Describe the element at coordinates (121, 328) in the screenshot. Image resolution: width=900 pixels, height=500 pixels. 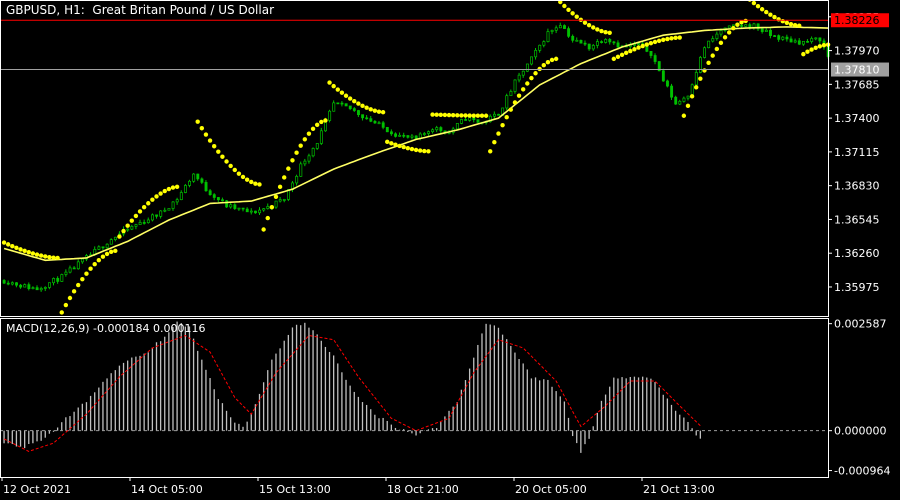
I see `macd-main-value: -0.000184` at that location.